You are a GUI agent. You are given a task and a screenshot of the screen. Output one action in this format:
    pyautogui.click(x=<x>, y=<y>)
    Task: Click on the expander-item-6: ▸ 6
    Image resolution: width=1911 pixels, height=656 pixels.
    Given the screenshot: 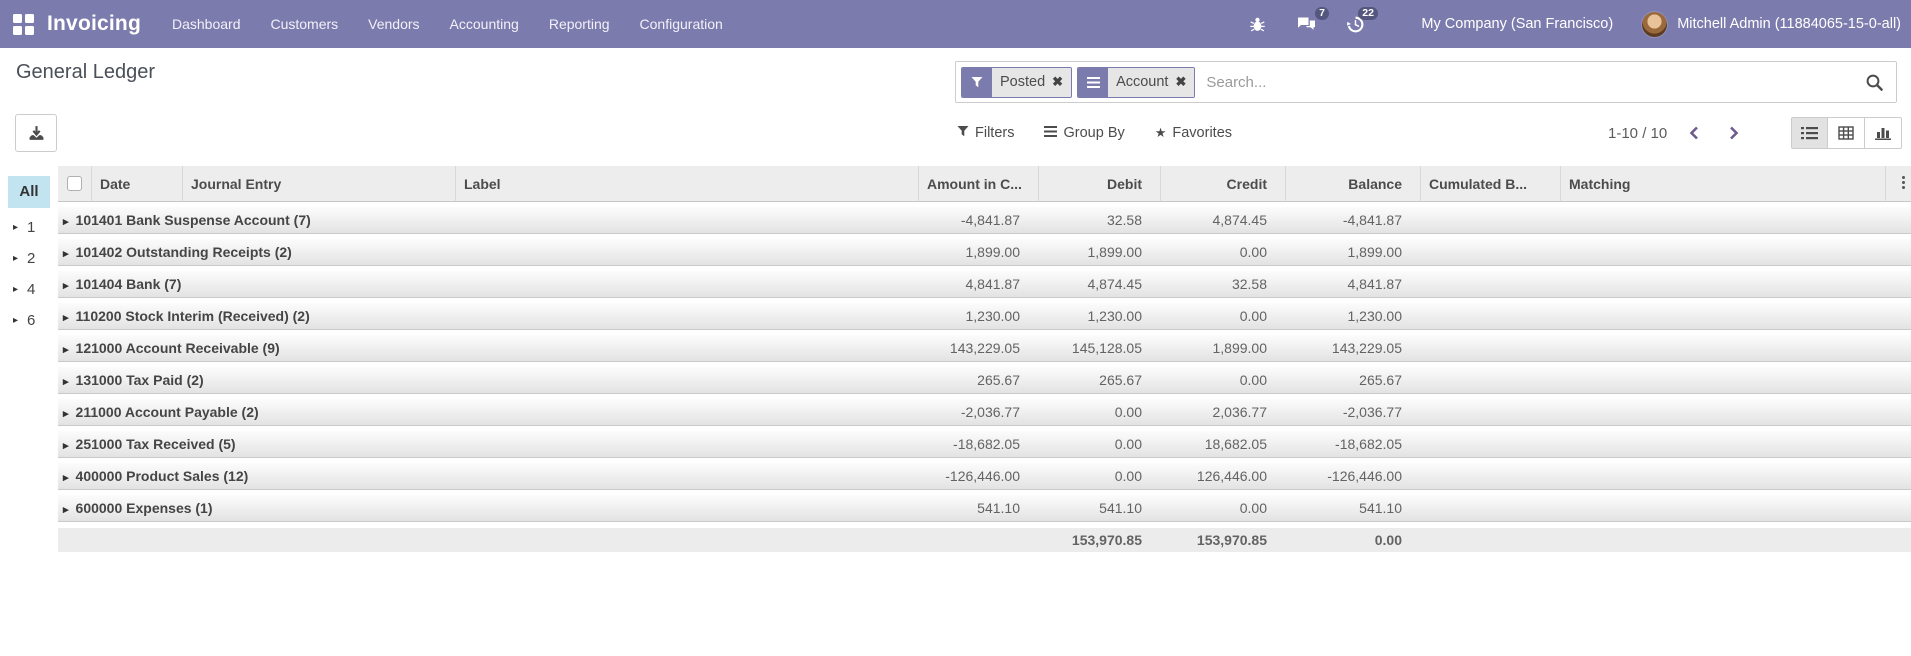 What is the action you would take?
    pyautogui.click(x=29, y=320)
    